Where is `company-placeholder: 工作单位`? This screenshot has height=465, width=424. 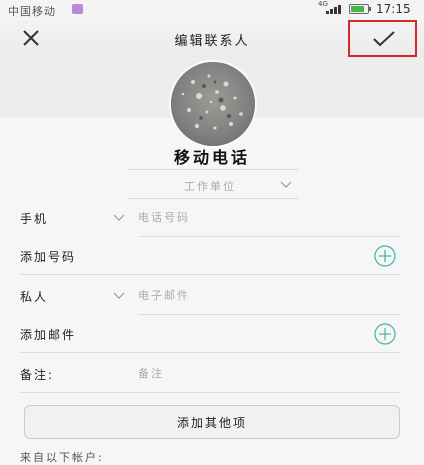 company-placeholder: 工作单位 is located at coordinates (210, 186).